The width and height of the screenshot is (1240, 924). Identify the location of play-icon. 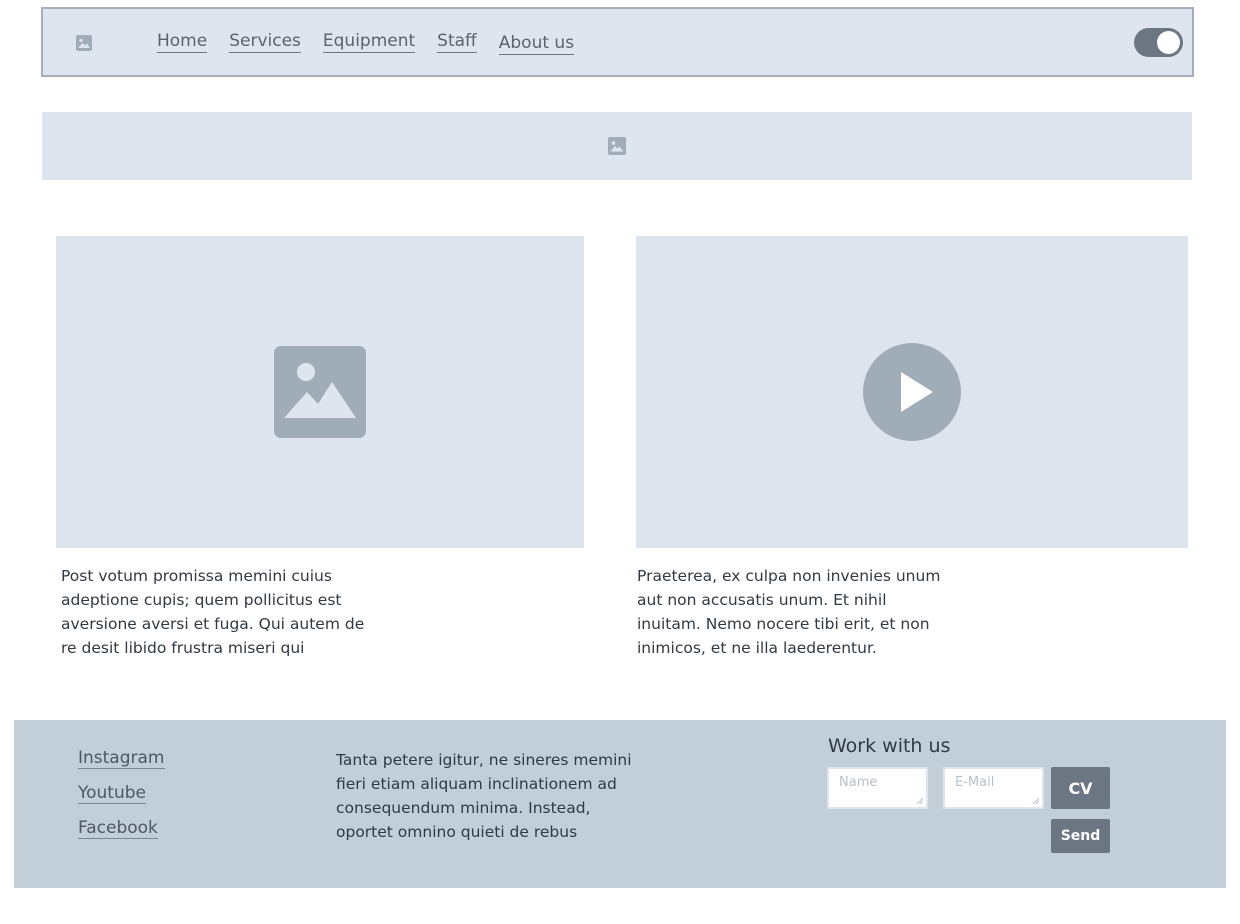
(912, 392).